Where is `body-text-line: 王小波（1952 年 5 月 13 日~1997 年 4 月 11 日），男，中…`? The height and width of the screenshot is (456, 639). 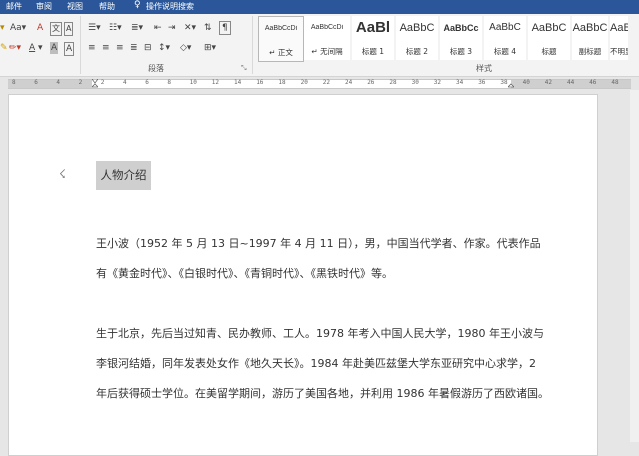 body-text-line: 王小波（1952 年 5 月 13 日~1997 年 4 月 11 日），男，中… is located at coordinates (318, 243).